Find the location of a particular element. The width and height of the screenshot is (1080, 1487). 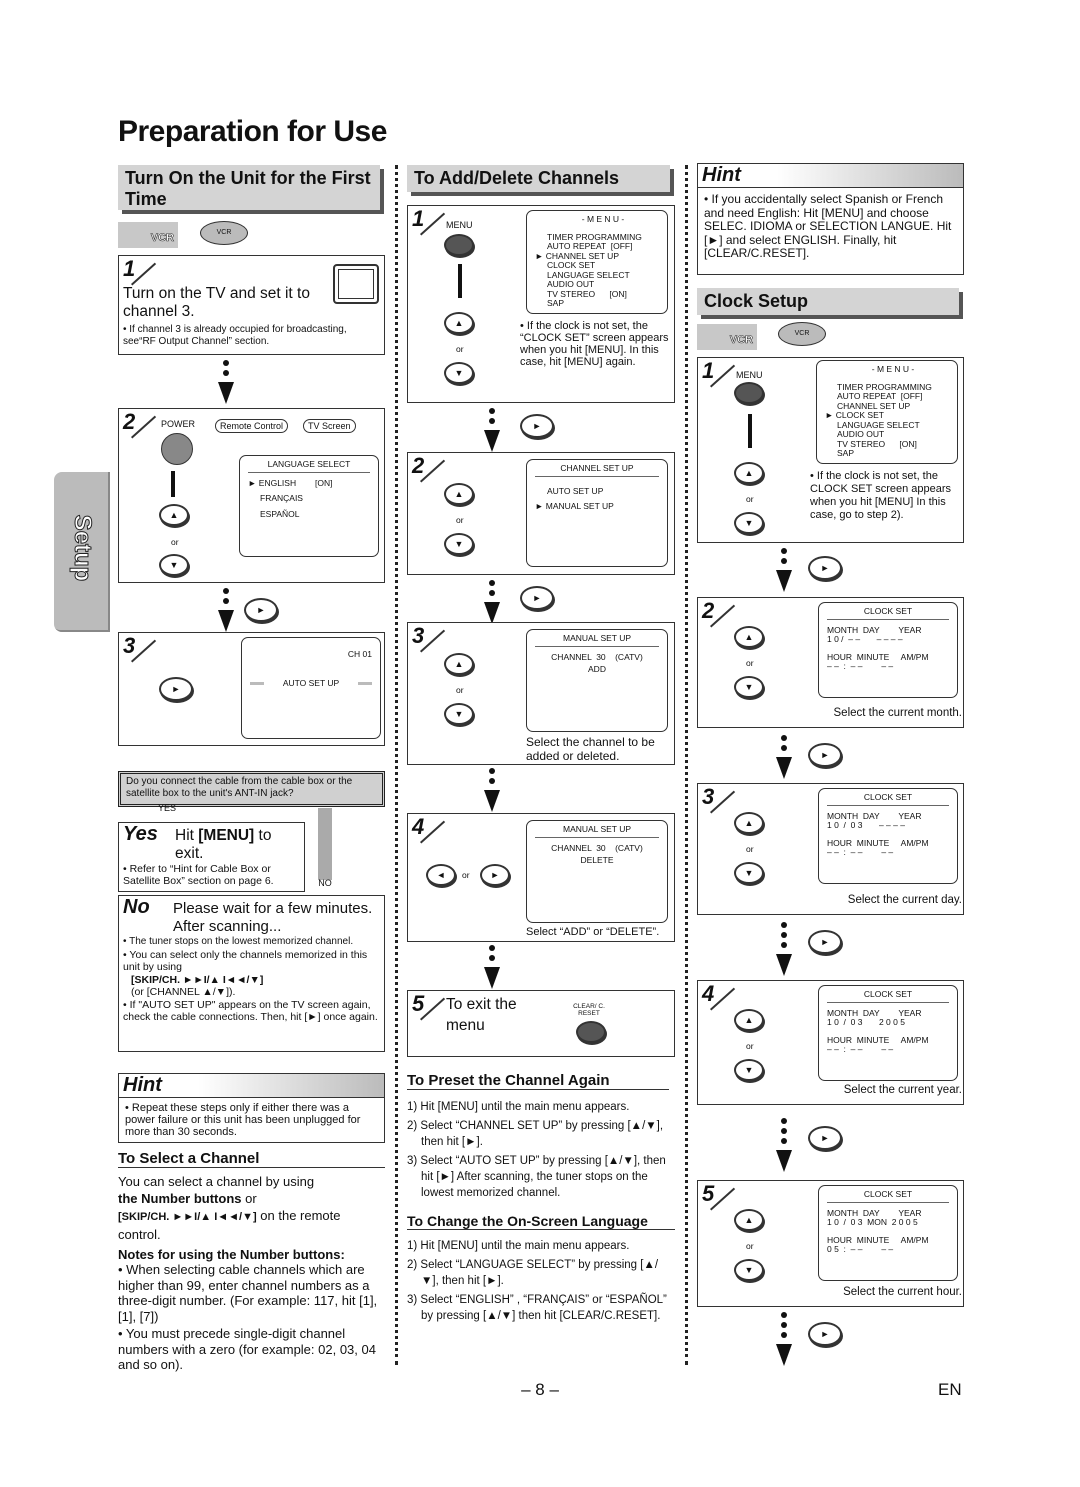

menu-label: MENU is located at coordinates (749, 375).